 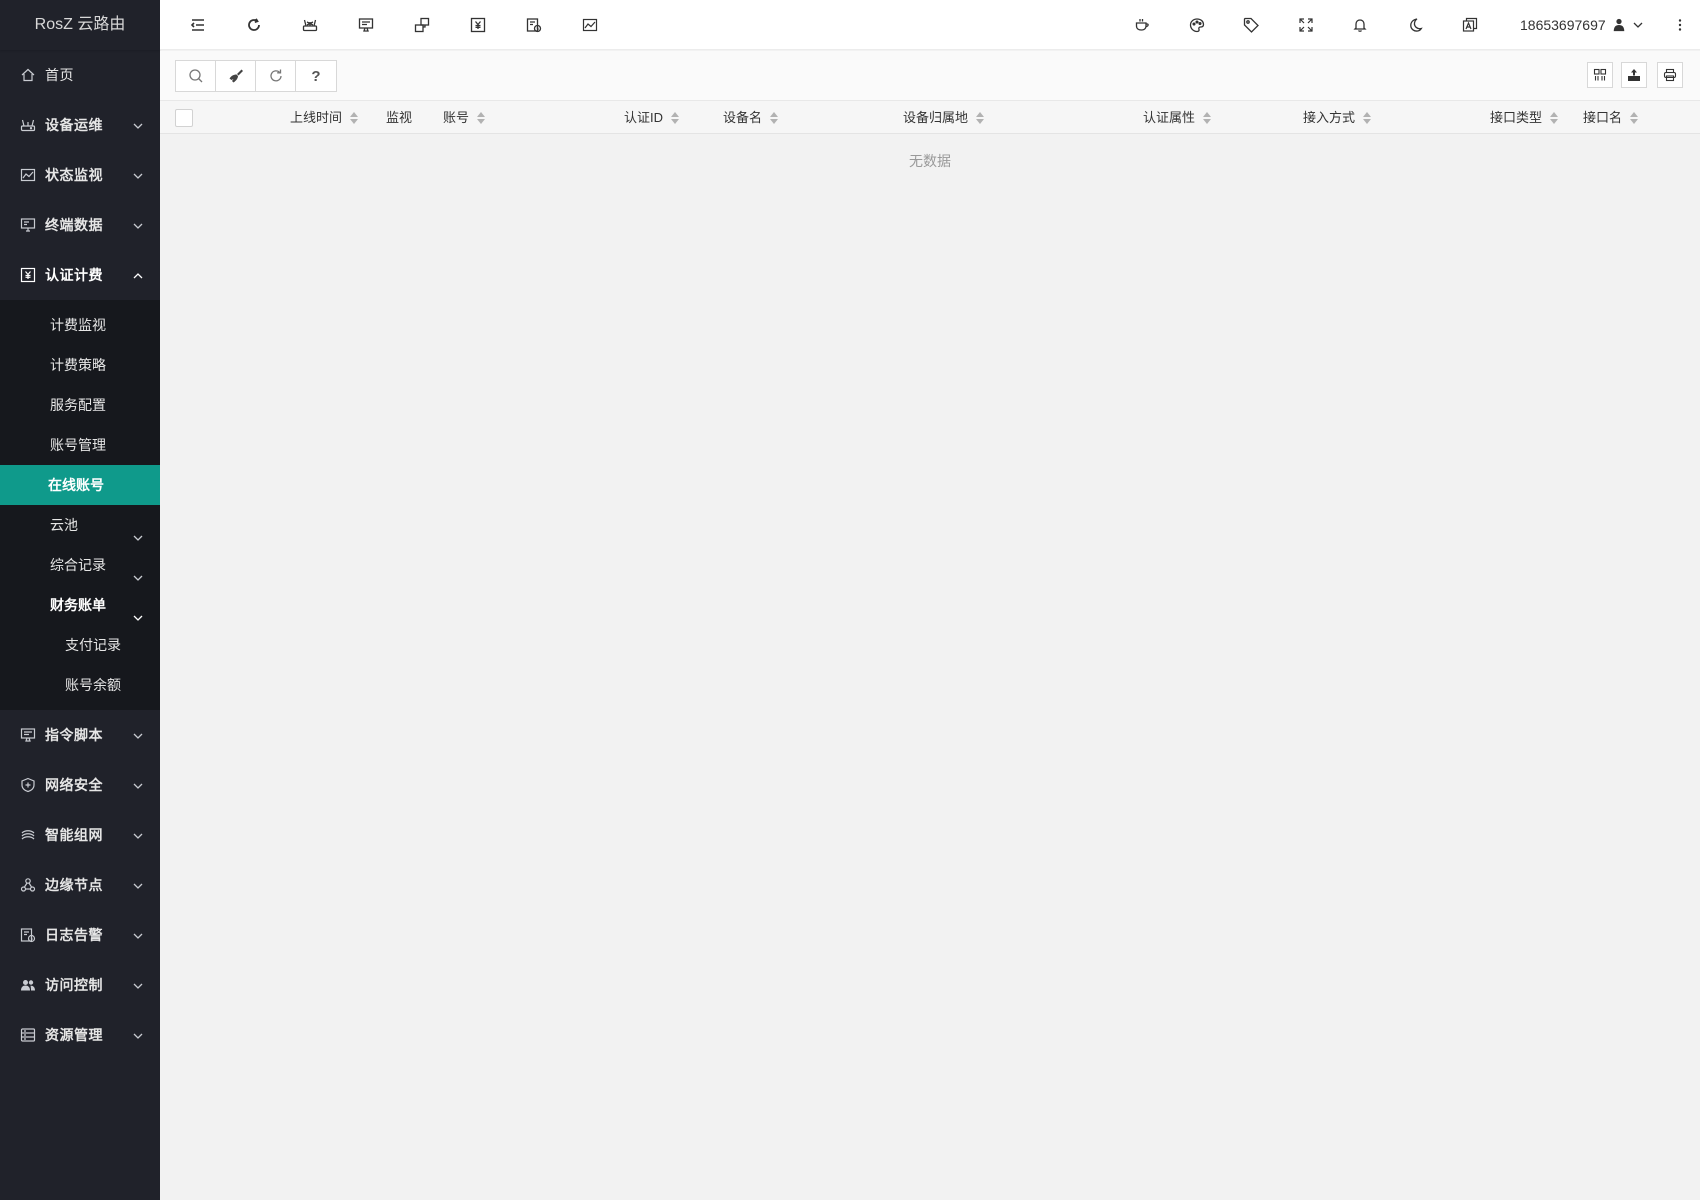 I want to click on sidebar-item-payment-records: 支付记录, so click(x=80, y=645).